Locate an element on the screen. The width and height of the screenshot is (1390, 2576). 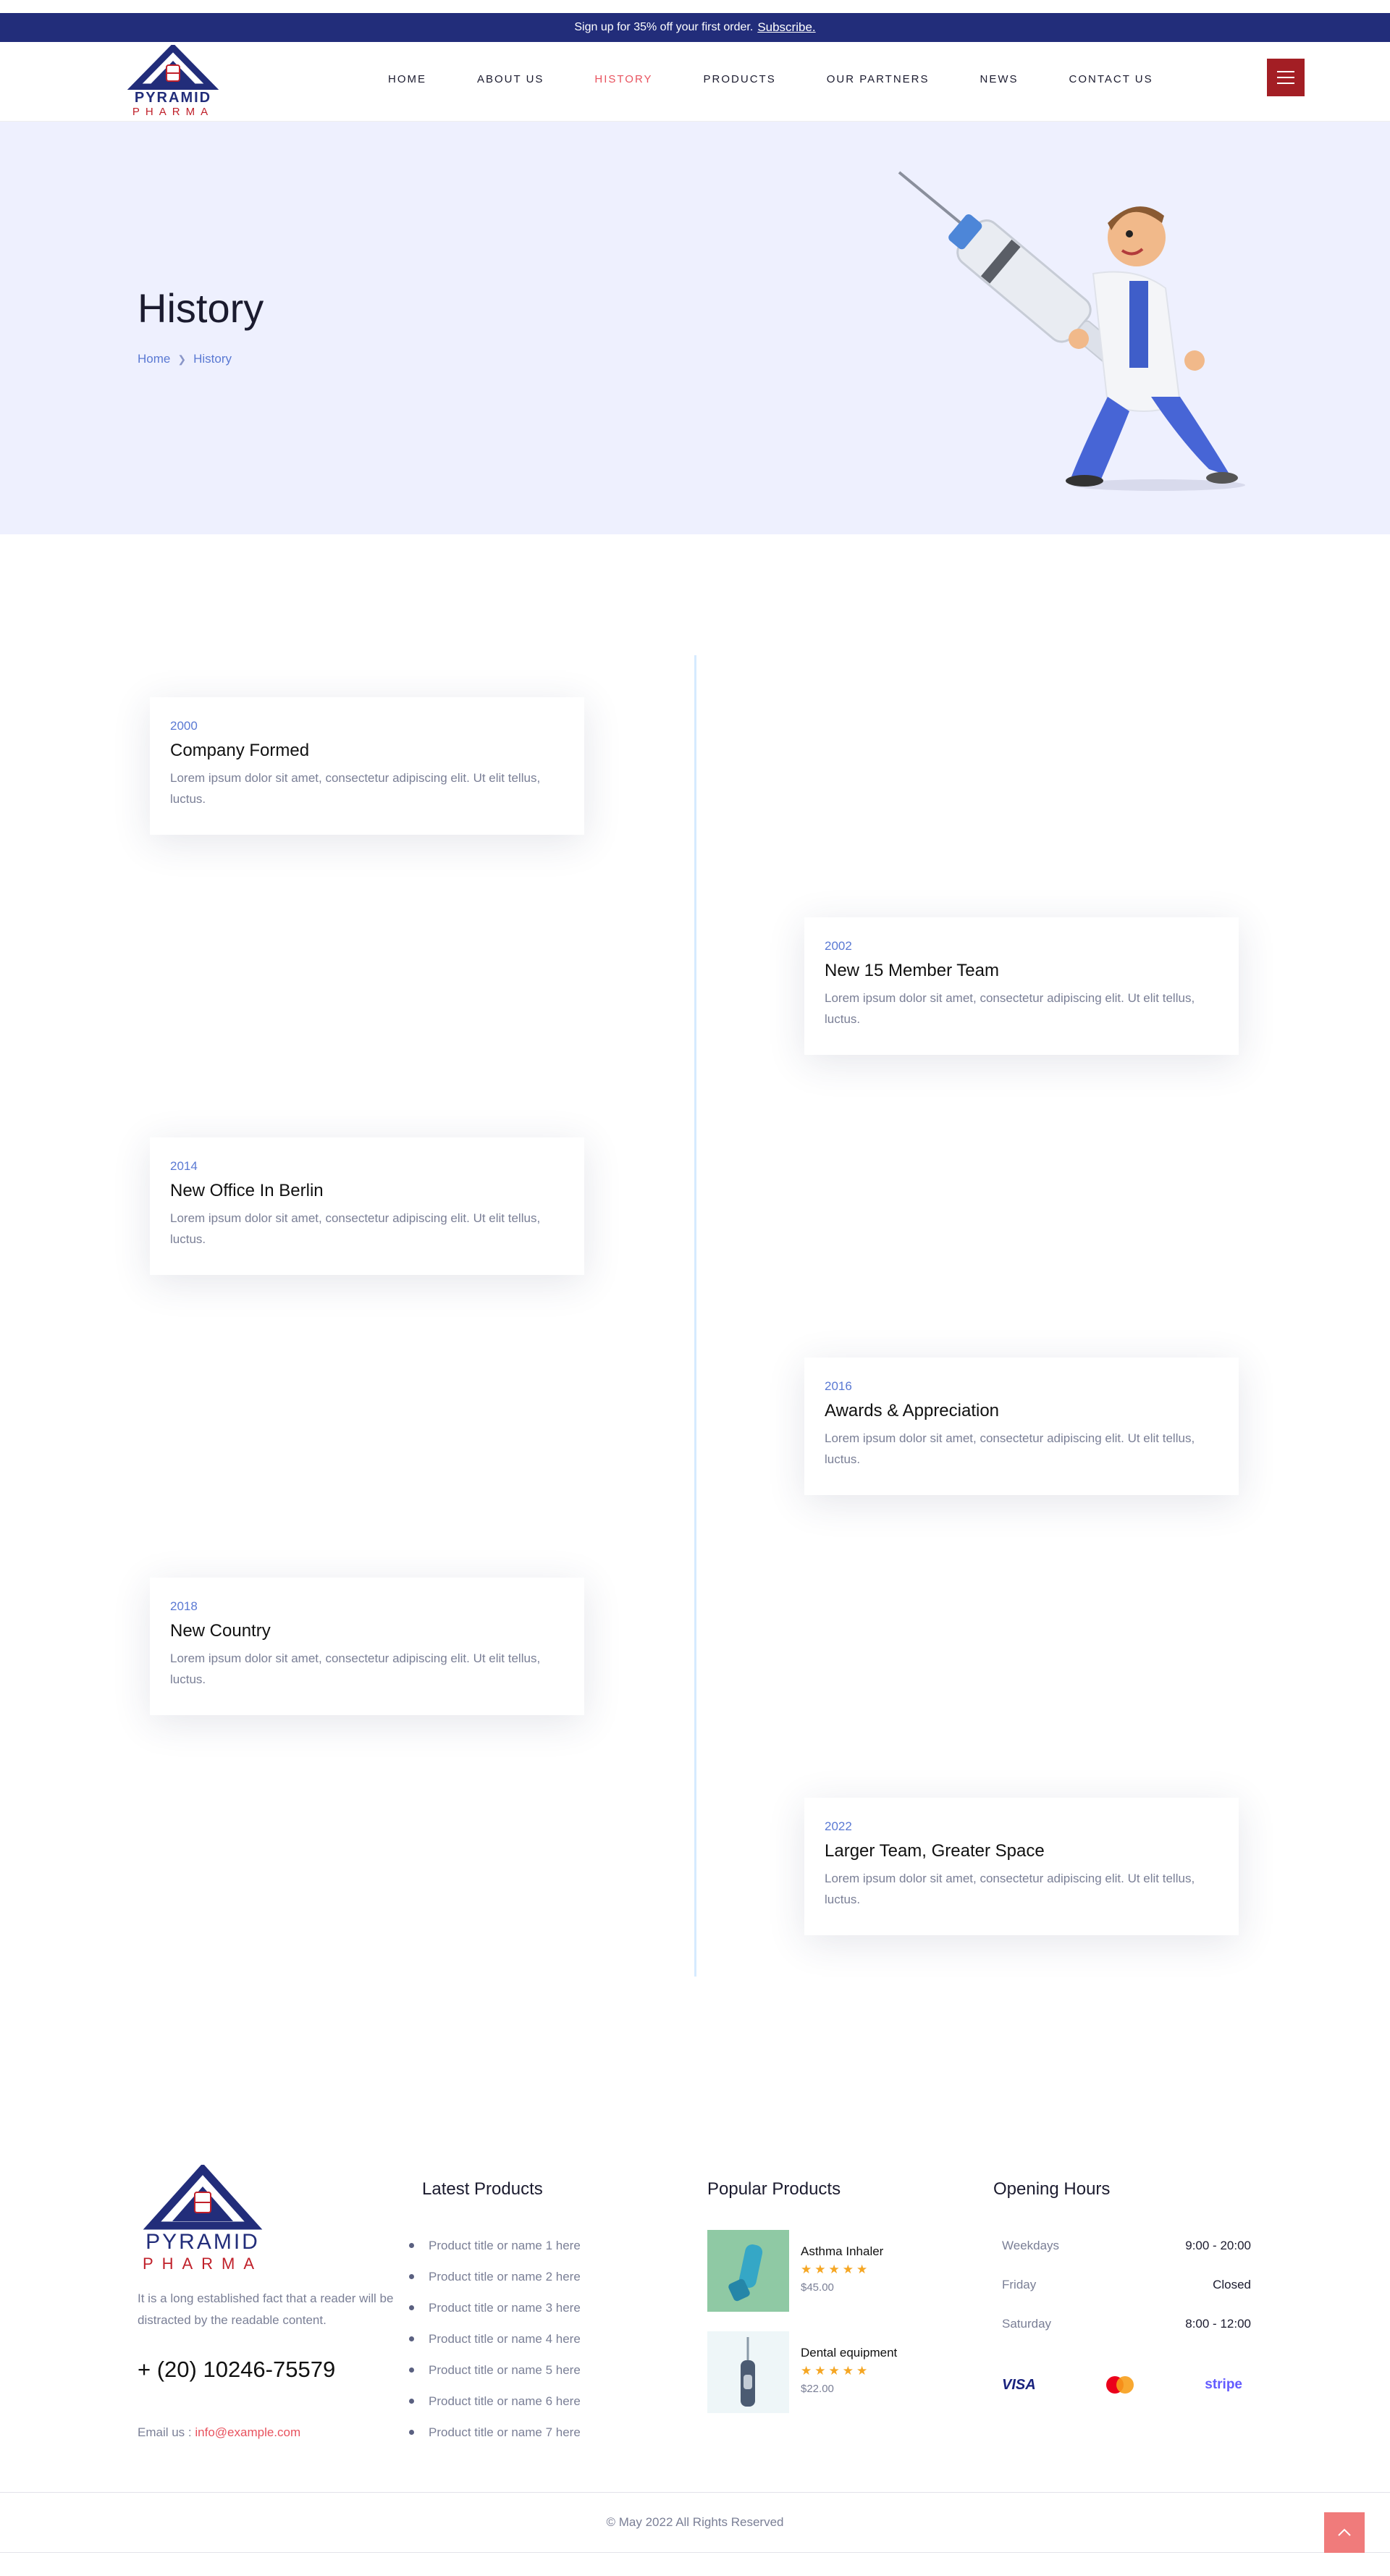
product-price: $45.00 is located at coordinates (818, 2287).